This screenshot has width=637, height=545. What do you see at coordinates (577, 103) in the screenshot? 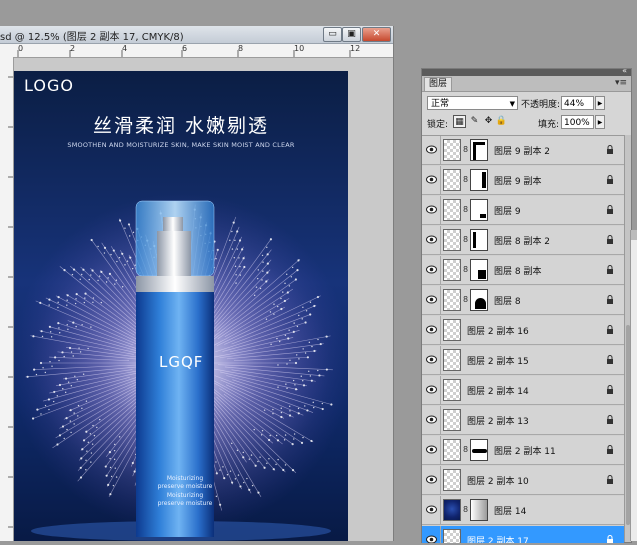
I see `opacity-input: 44%` at bounding box center [577, 103].